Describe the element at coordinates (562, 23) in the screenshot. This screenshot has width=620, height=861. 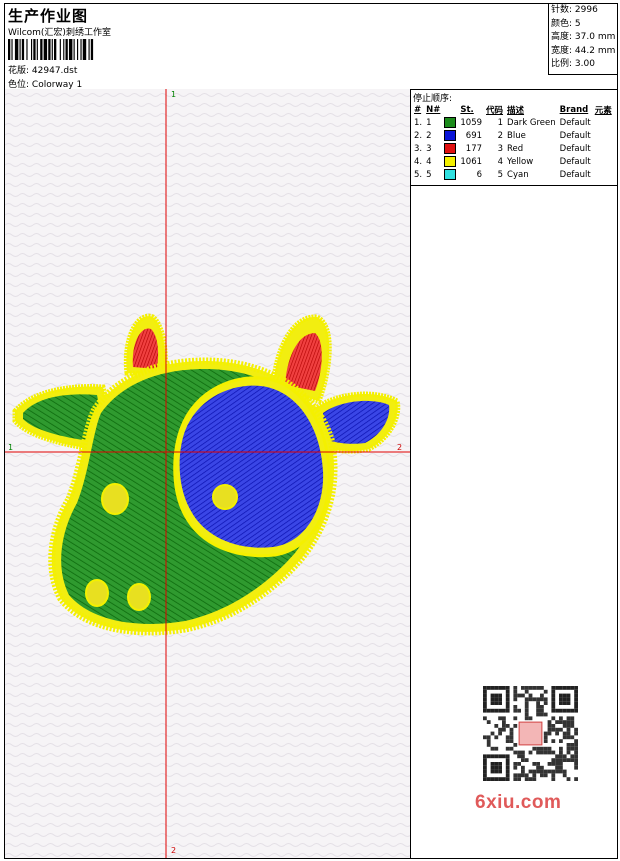
I see `stat-label: 颜色:` at that location.